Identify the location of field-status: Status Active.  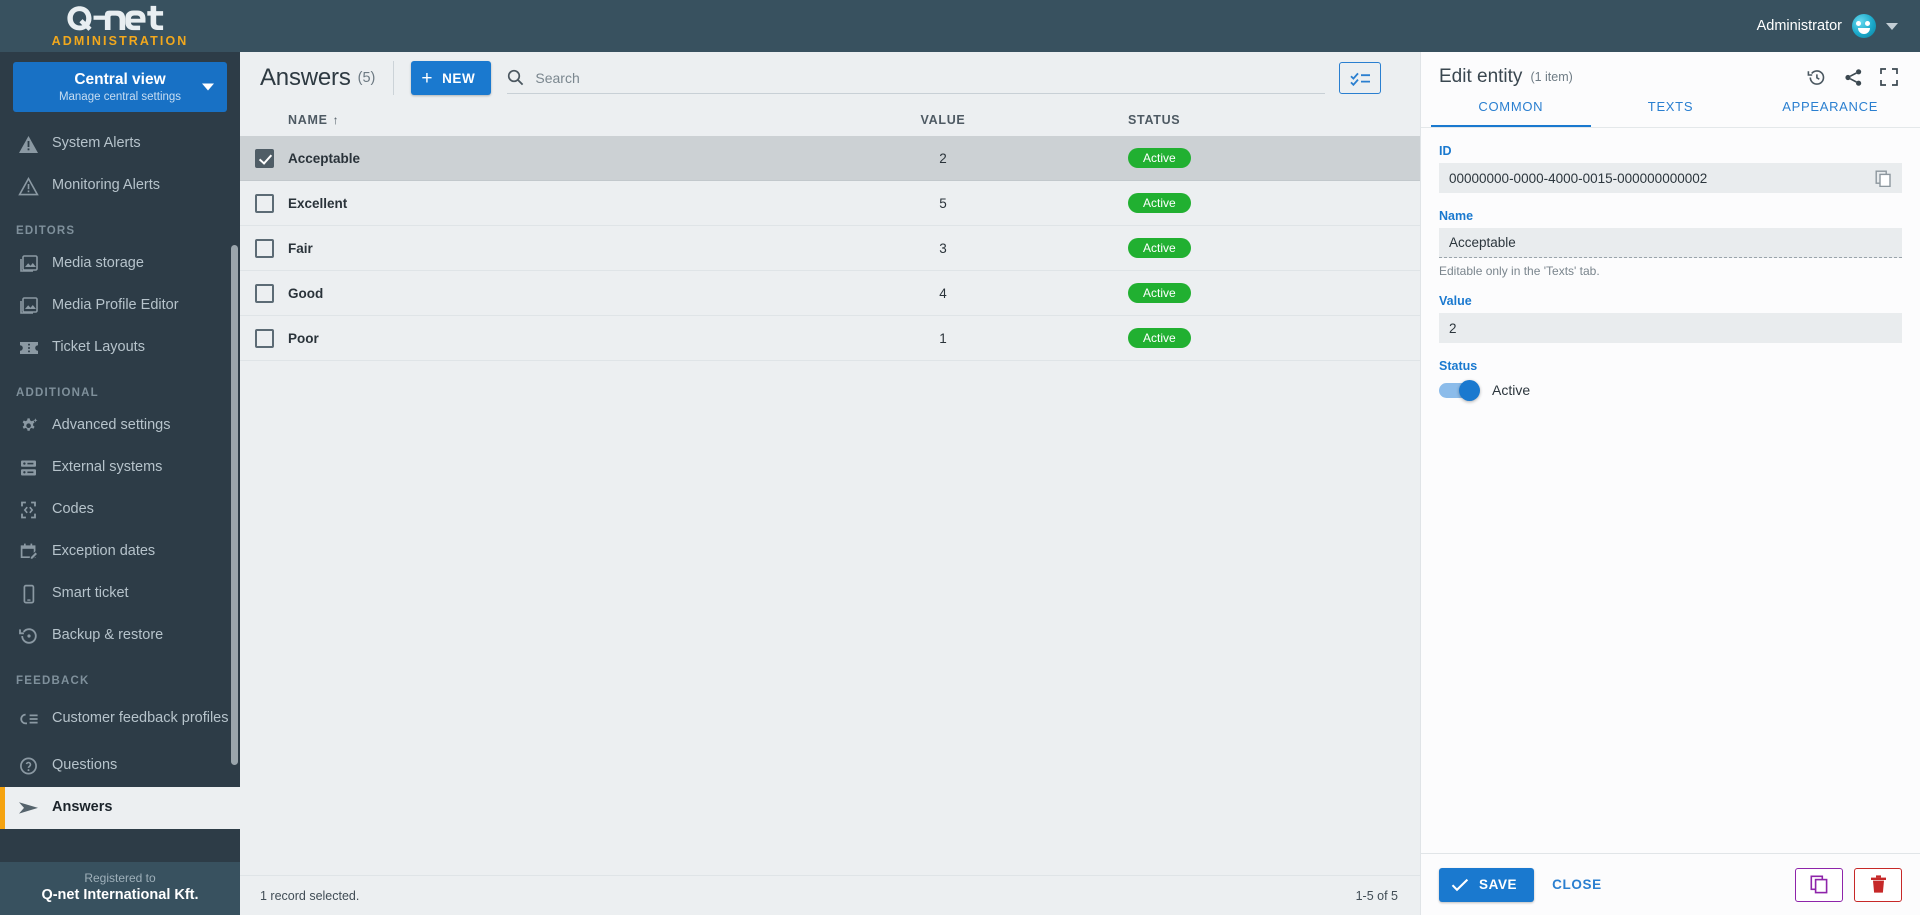
(1670, 380).